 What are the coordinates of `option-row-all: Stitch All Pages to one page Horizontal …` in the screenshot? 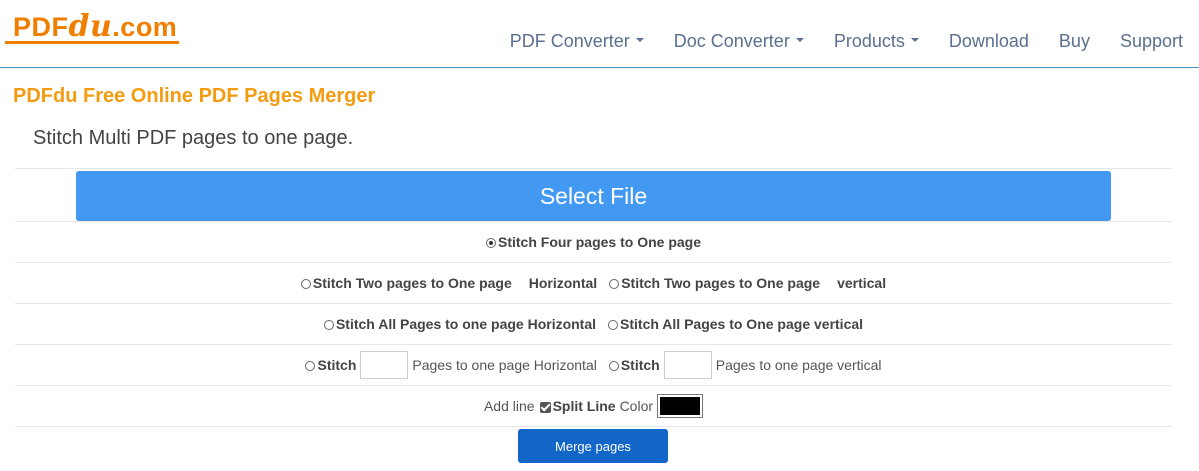 It's located at (593, 323).